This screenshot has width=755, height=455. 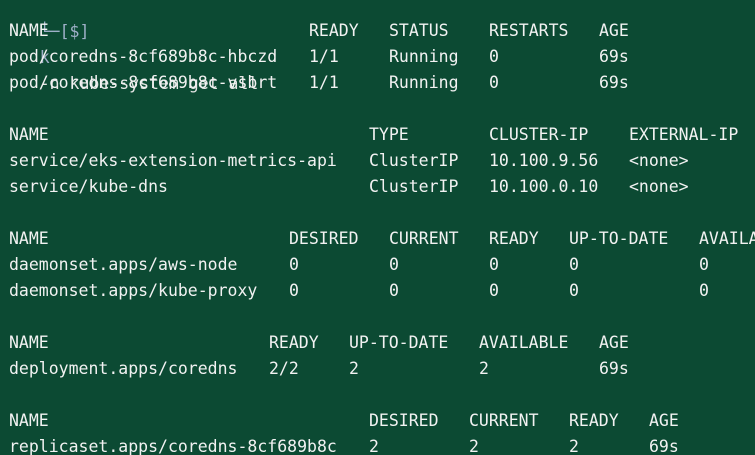 What do you see at coordinates (399, 342) in the screenshot?
I see `deployments-header-up-to-date: UP-TO-DATE` at bounding box center [399, 342].